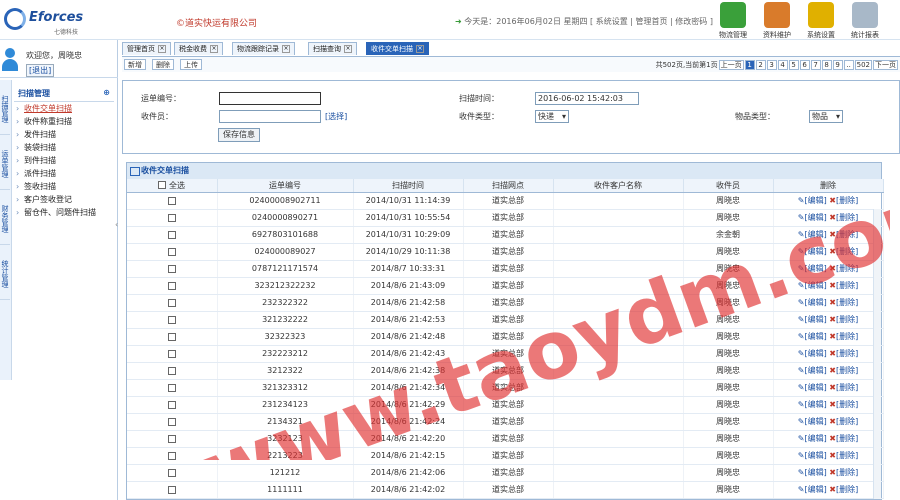 Image resolution: width=900 pixels, height=500 pixels. I want to click on tool-button-3: 统计报表, so click(865, 21).